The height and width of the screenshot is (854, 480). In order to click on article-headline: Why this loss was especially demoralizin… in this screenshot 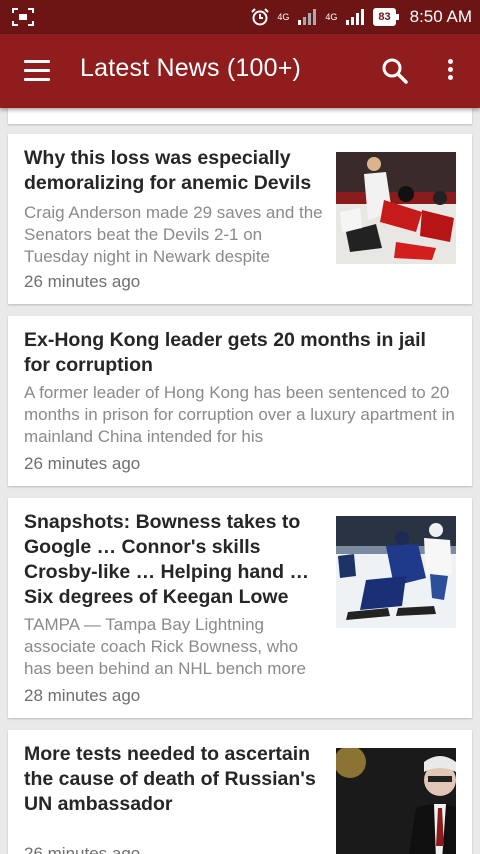, I will do `click(174, 171)`.